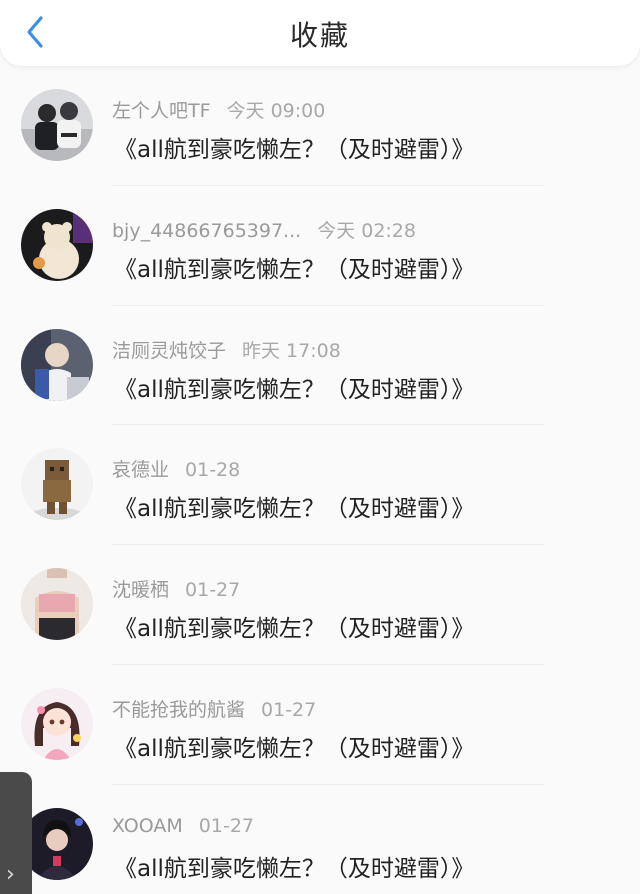 Image resolution: width=640 pixels, height=894 pixels. I want to click on chevron-right-icon: ›, so click(10, 874).